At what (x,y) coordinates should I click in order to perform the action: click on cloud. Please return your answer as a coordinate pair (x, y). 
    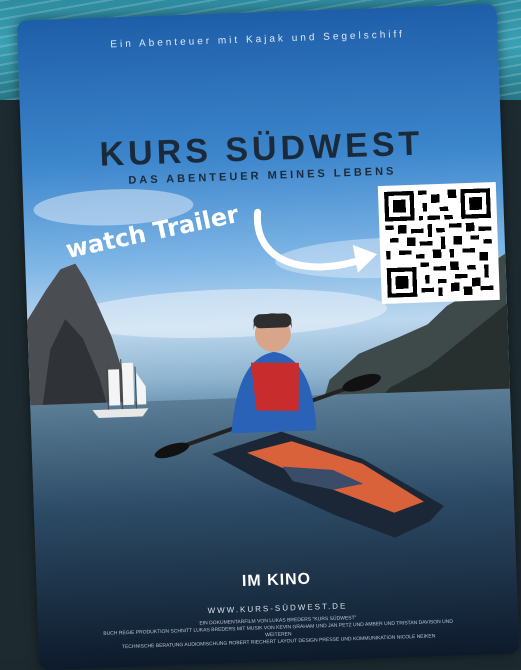
    Looking at the image, I should click on (227, 313).